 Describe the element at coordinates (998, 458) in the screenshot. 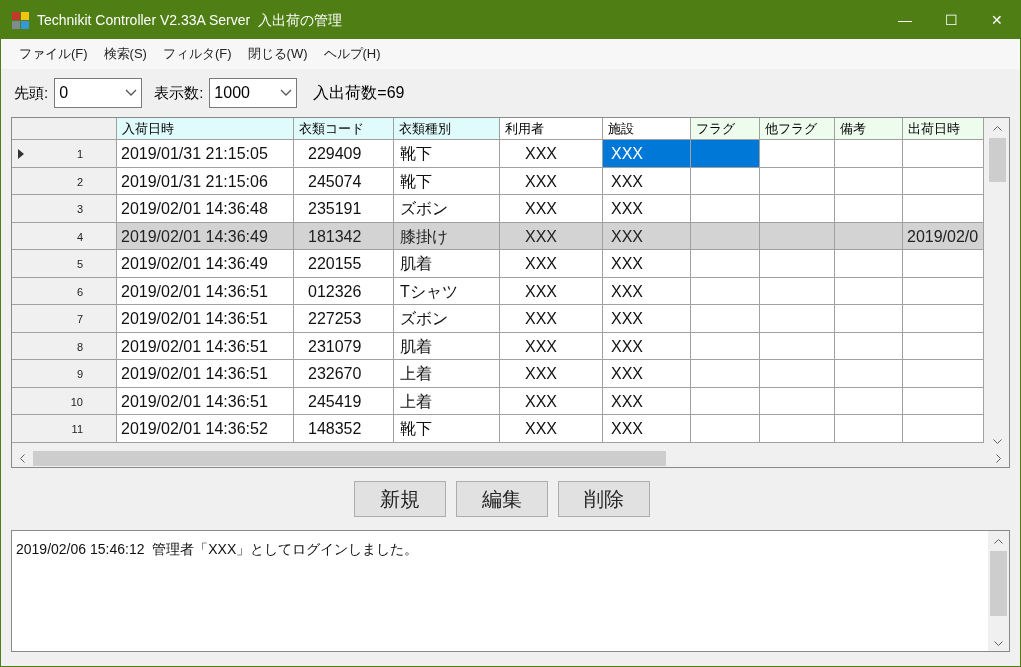

I see `chevron-right-icon` at that location.